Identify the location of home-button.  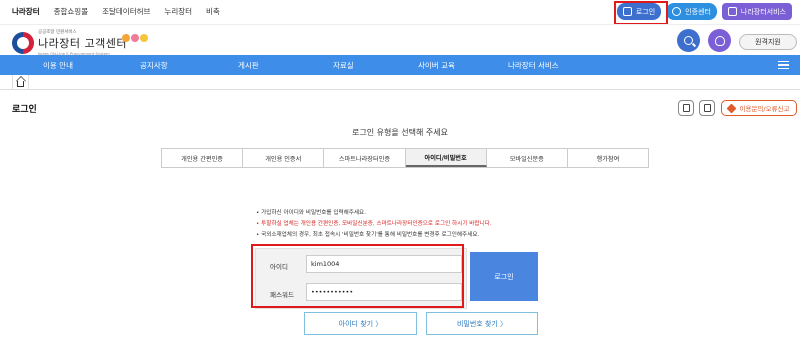
(20, 82).